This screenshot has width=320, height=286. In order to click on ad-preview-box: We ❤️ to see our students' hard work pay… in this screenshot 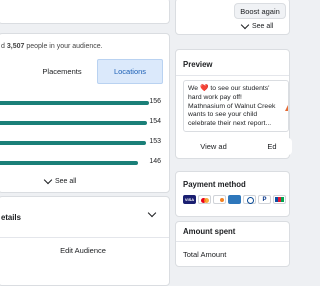, I will do `click(236, 106)`.